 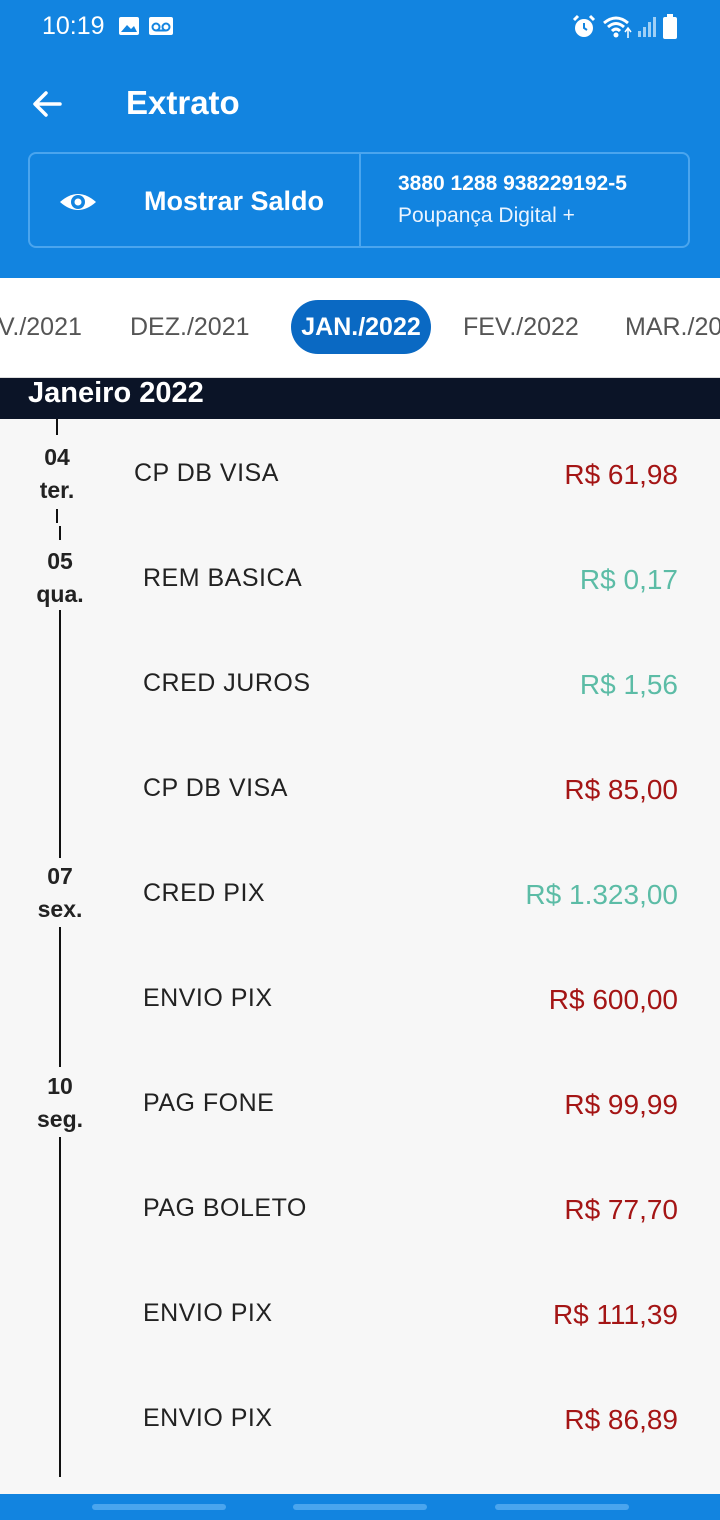 What do you see at coordinates (613, 999) in the screenshot?
I see `transaction-amount: R$ 600,00` at bounding box center [613, 999].